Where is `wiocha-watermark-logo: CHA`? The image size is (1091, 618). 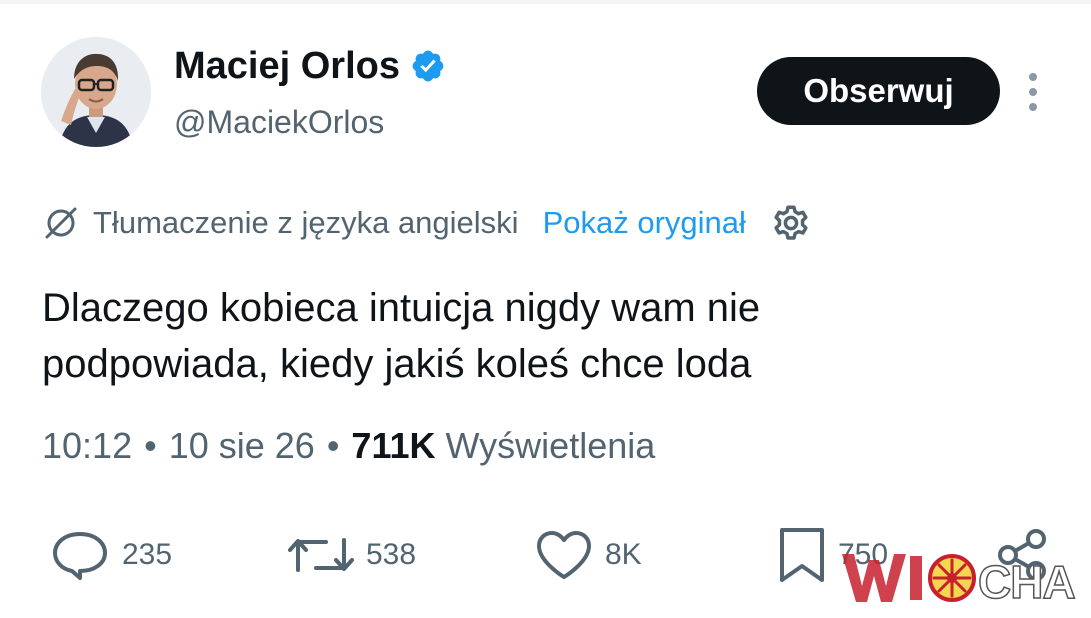
wiocha-watermark-logo: CHA is located at coordinates (958, 577).